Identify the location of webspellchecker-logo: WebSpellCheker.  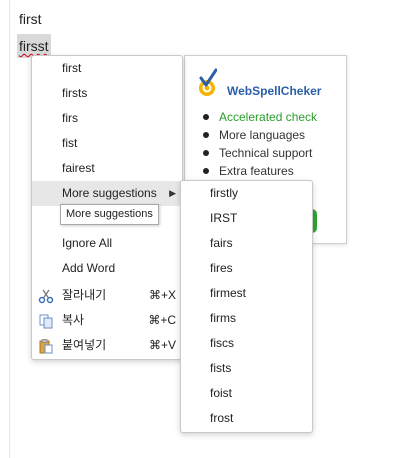
(267, 84).